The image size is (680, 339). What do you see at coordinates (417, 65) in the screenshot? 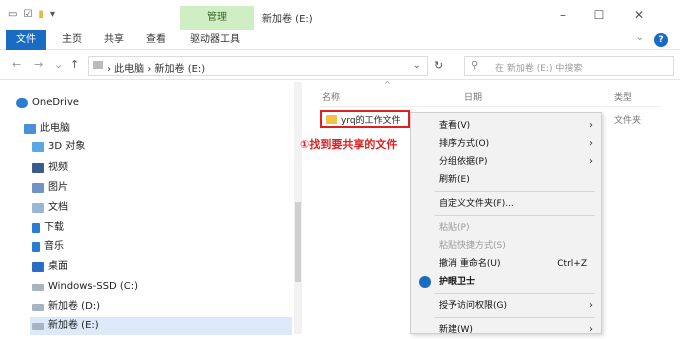
I see `chevron-down-icon: ⌄` at bounding box center [417, 65].